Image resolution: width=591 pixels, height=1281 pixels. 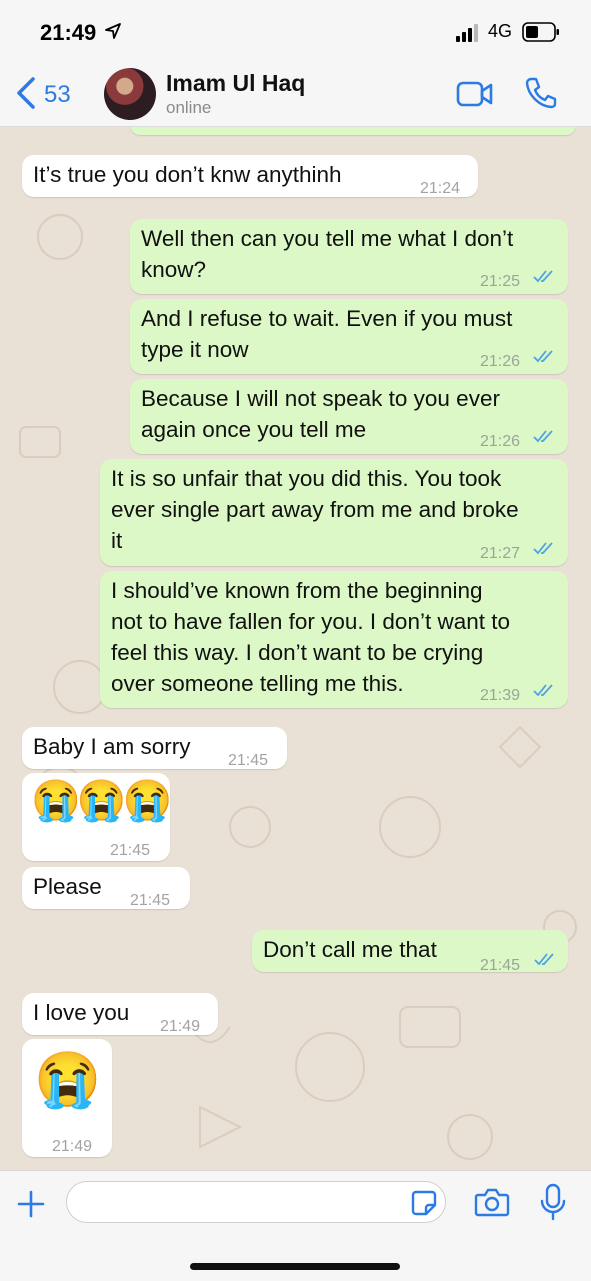 I want to click on signal-icon, so click(x=467, y=33).